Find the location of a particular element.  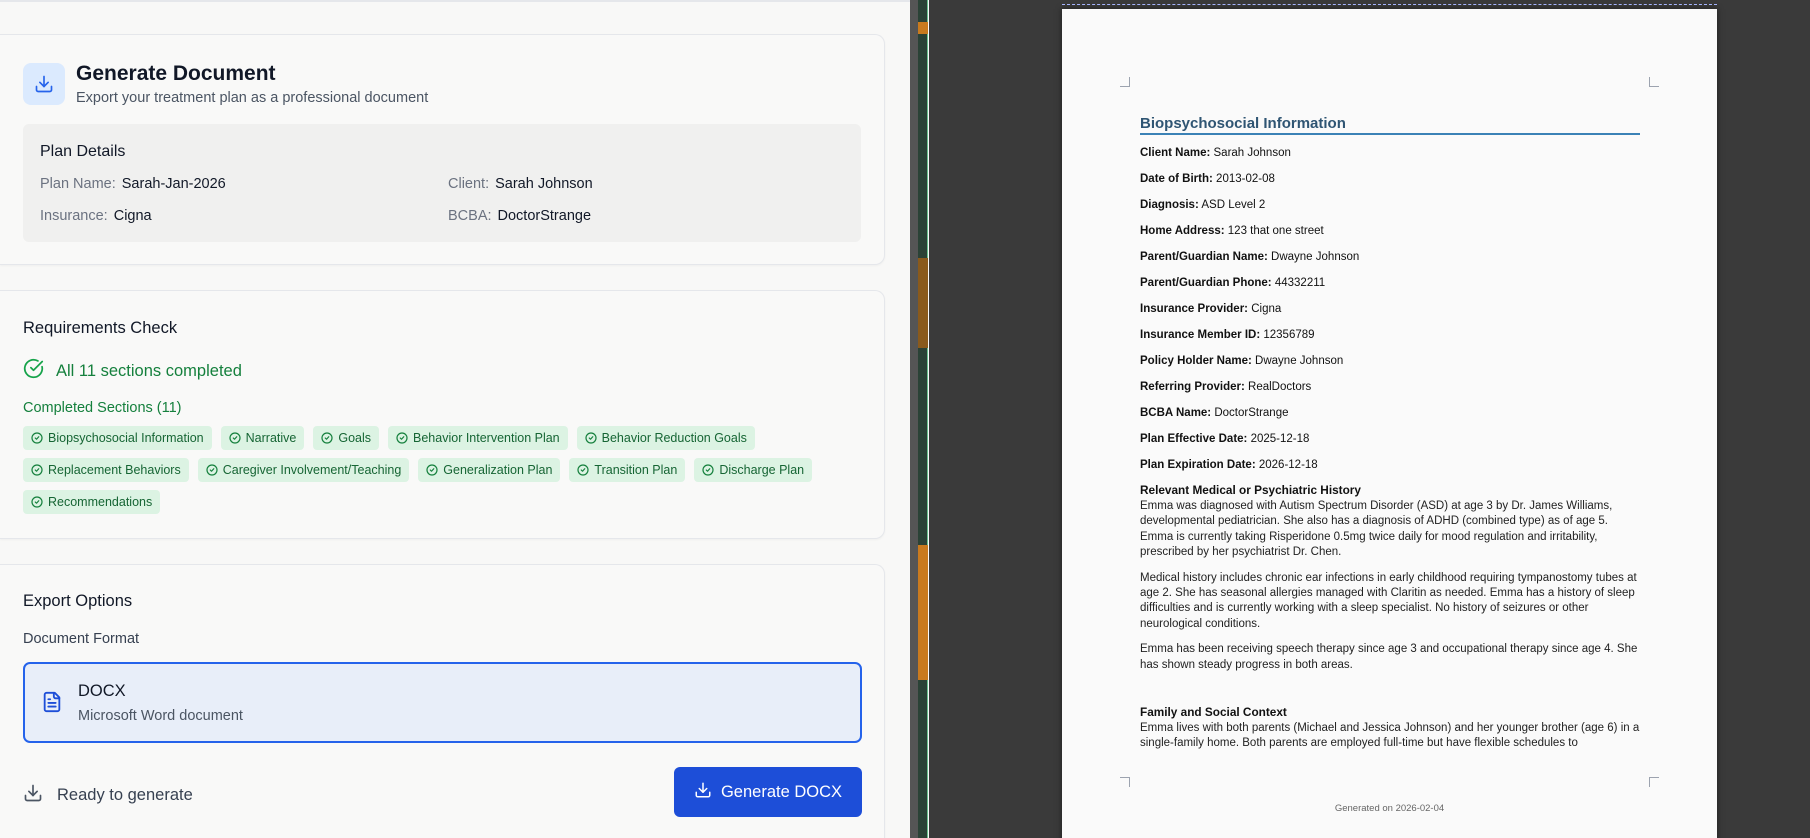

plan-name-value: Sarah-Jan-2026 is located at coordinates (173, 184).